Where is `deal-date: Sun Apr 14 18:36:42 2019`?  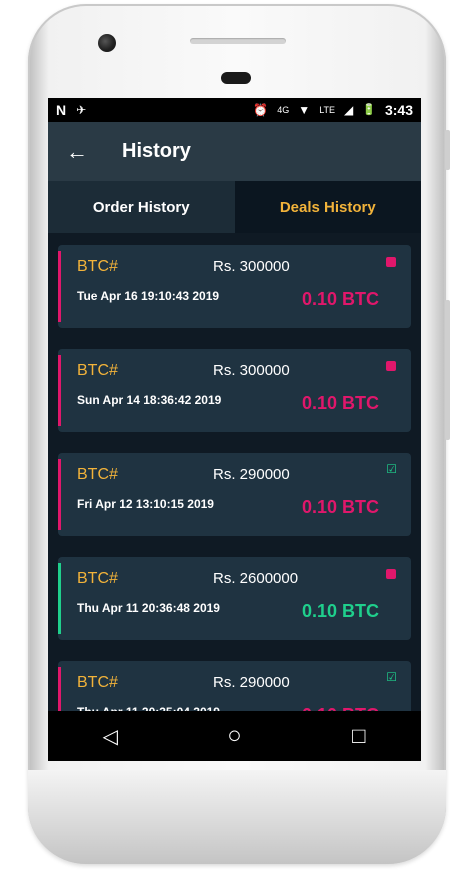 deal-date: Sun Apr 14 18:36:42 2019 is located at coordinates (149, 400).